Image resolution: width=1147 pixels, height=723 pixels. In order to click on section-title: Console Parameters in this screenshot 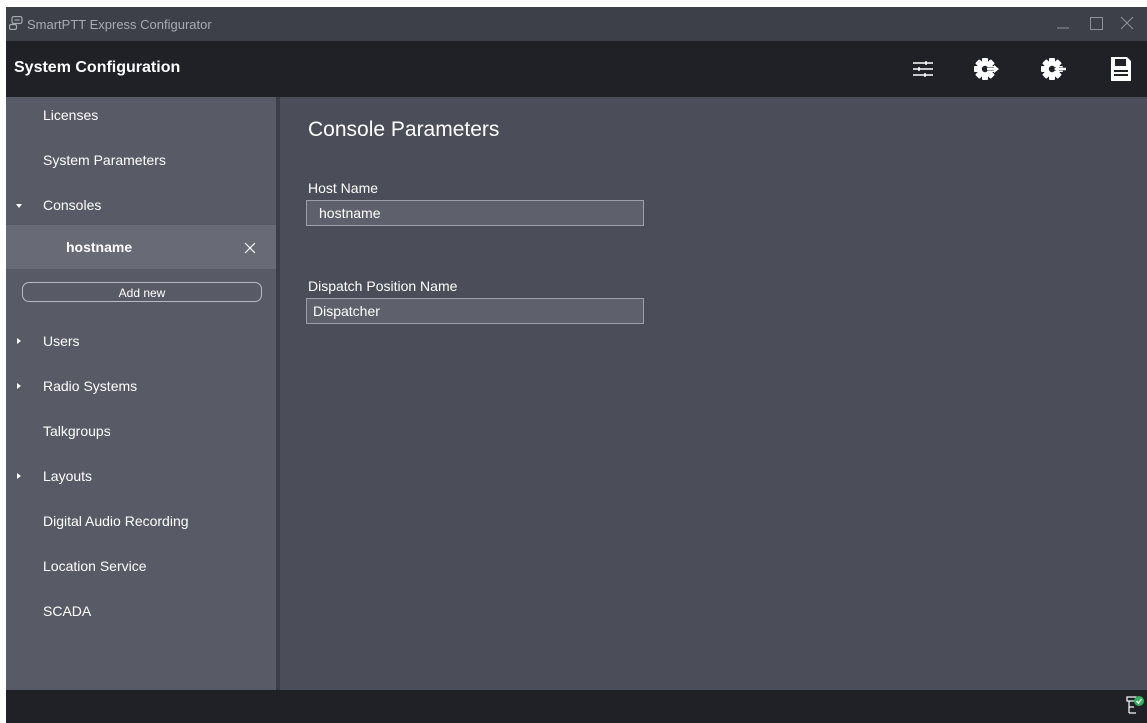, I will do `click(404, 129)`.